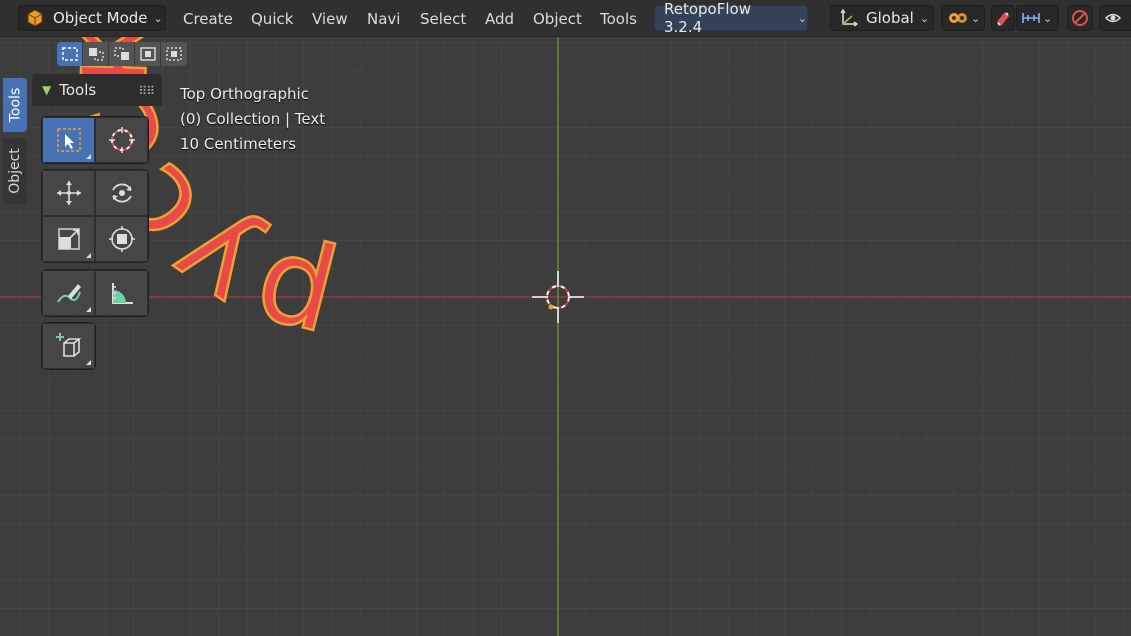 This screenshot has width=1131, height=636. I want to click on tab-object-label: Object, so click(15, 171).